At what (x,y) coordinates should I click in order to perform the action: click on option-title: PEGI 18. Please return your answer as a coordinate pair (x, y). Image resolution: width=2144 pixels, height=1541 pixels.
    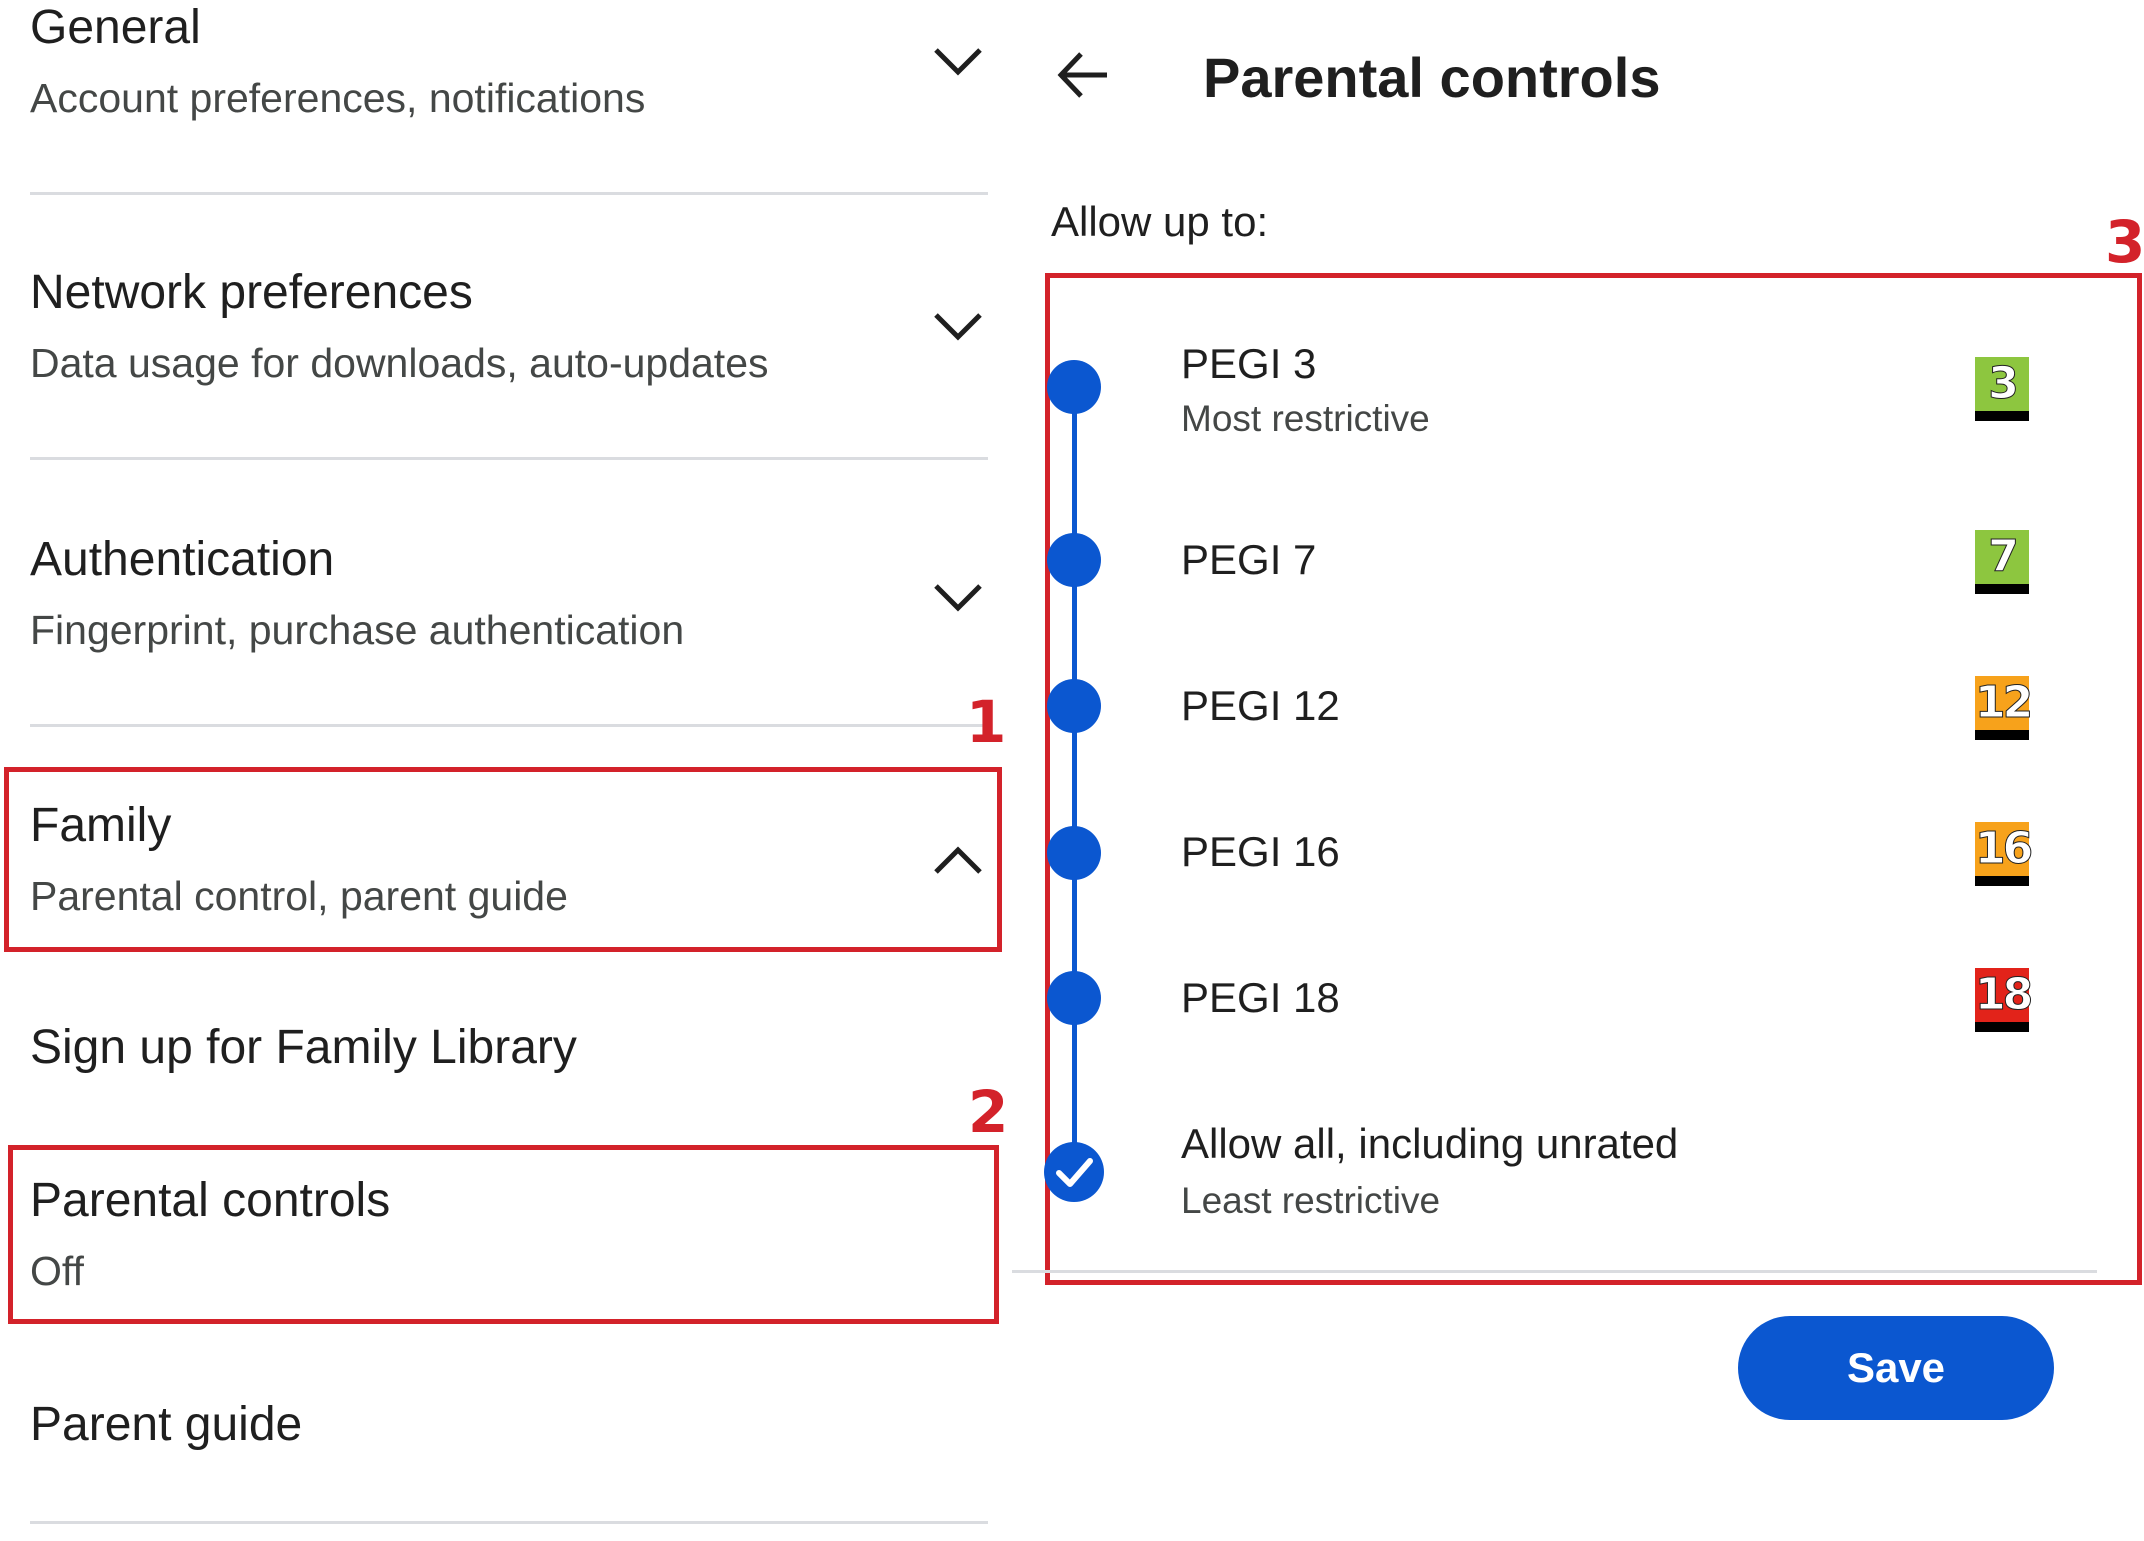
    Looking at the image, I should click on (1260, 997).